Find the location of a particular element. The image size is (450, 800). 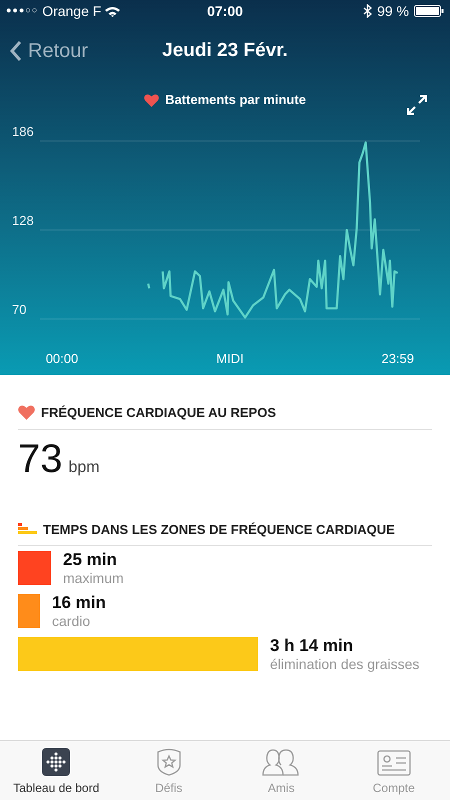

tab-bar-item: Tableau de bord is located at coordinates (56, 770).